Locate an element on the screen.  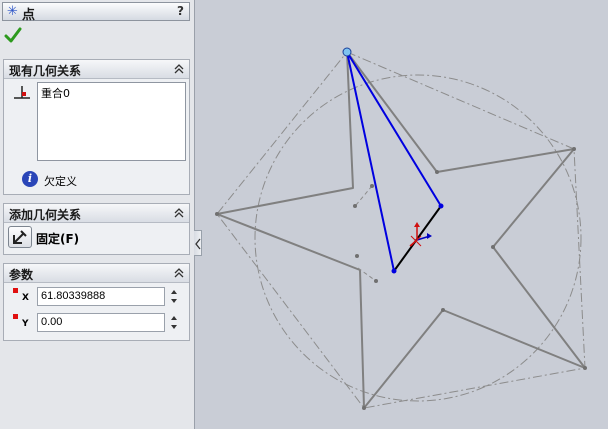
add-relations-header: 添加几何关系 is located at coordinates (96, 213).